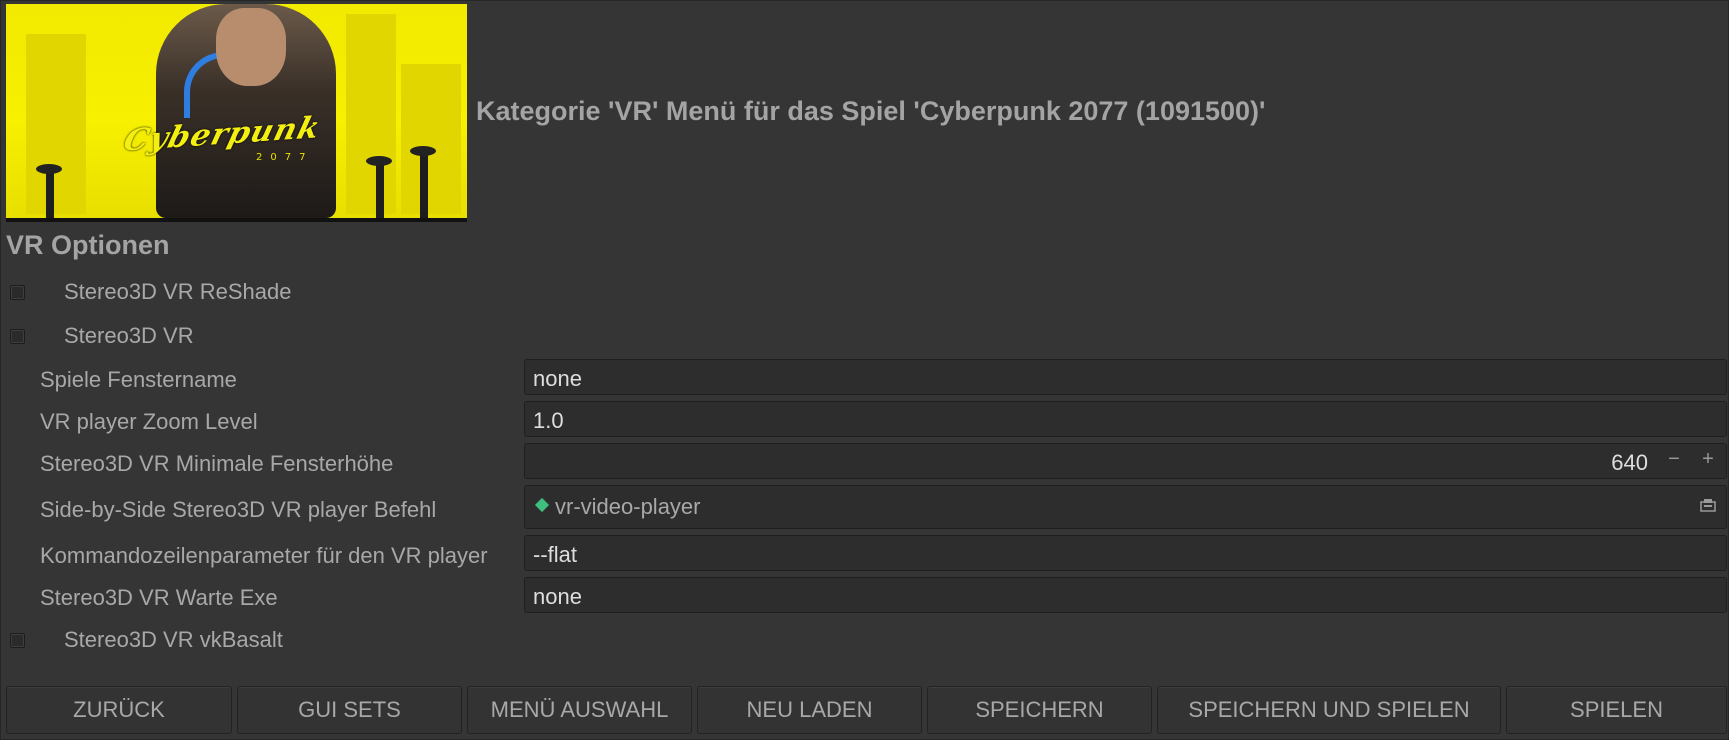 This screenshot has height=740, width=1729. I want to click on file-chooser-vr-player-befehl: vr-video-player, so click(1125, 507).